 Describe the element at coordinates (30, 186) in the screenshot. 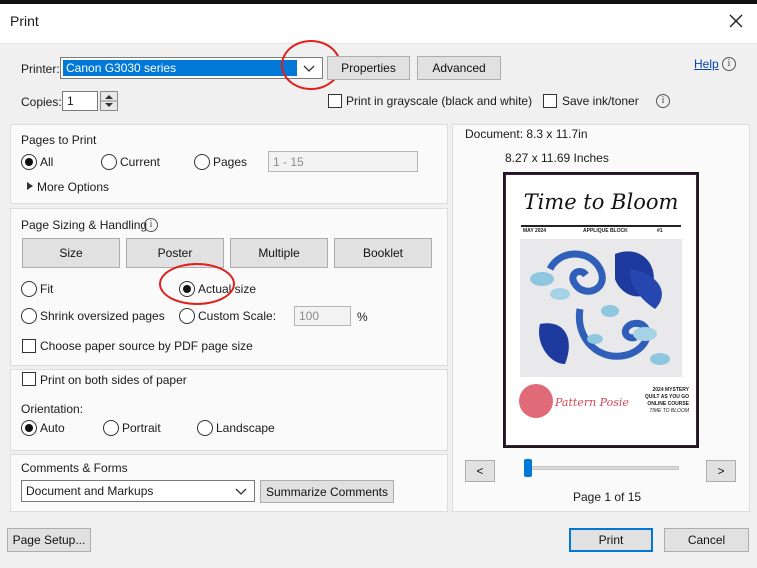

I see `triangle-right-icon` at that location.